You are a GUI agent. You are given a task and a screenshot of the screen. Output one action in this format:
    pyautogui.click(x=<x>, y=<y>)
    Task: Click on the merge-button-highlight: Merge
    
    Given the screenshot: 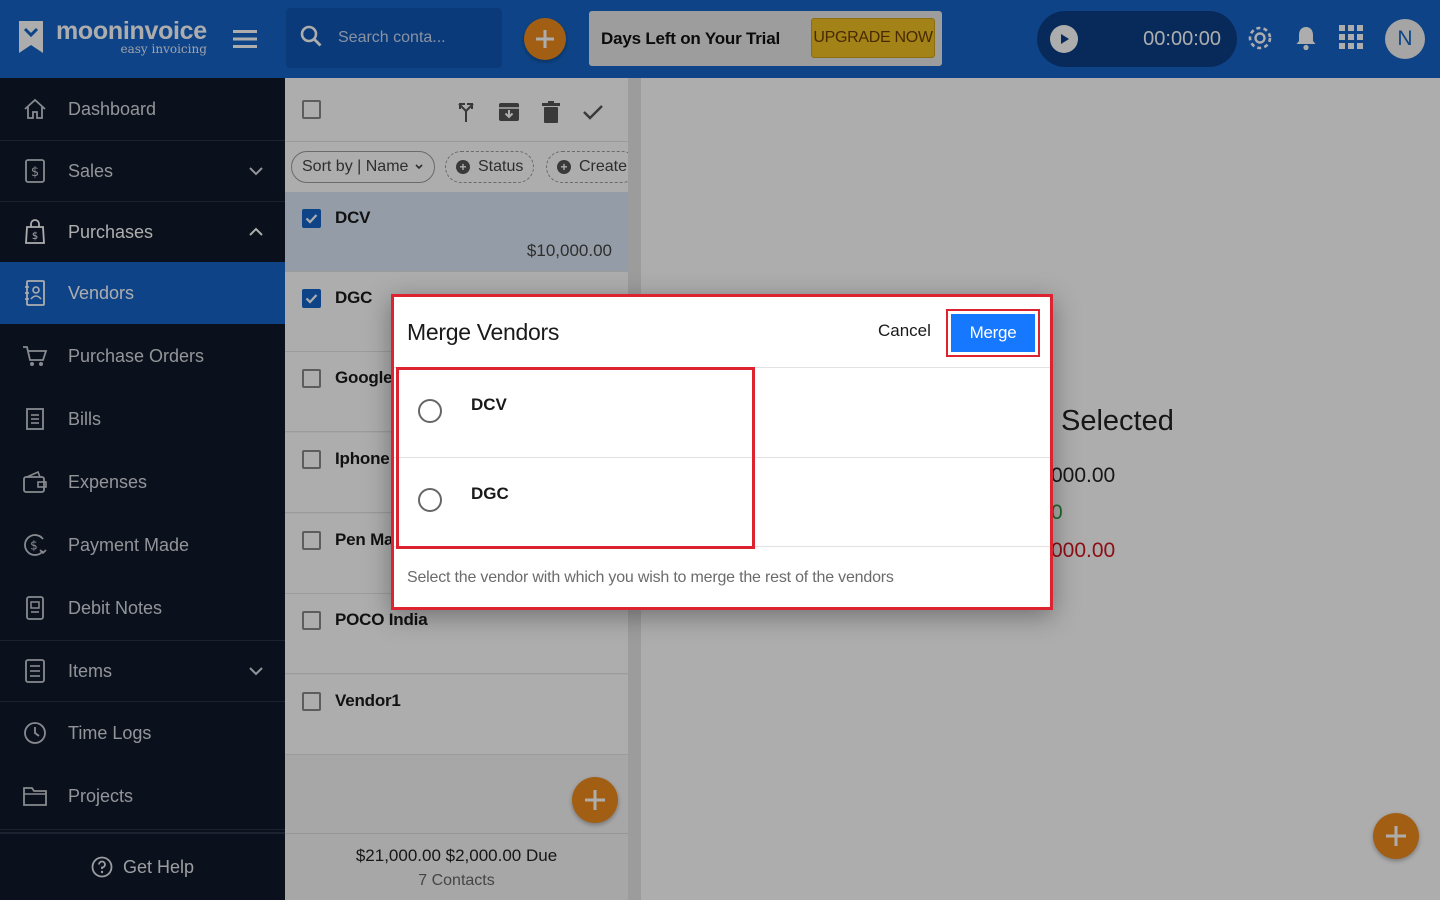 What is the action you would take?
    pyautogui.click(x=993, y=333)
    